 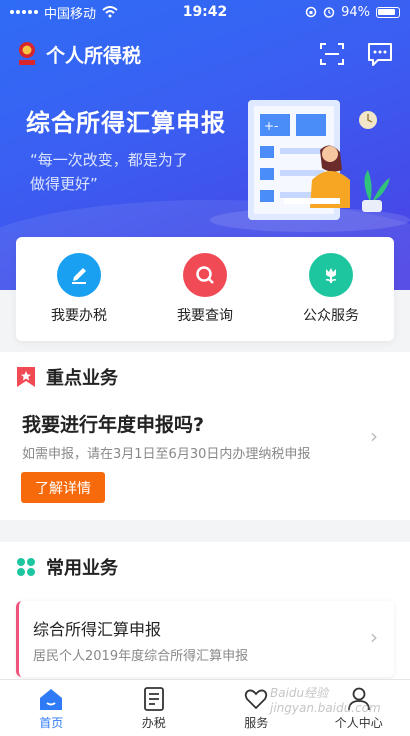 I want to click on hero-quote-line-1: “每一次改变，都是为了, so click(x=109, y=160).